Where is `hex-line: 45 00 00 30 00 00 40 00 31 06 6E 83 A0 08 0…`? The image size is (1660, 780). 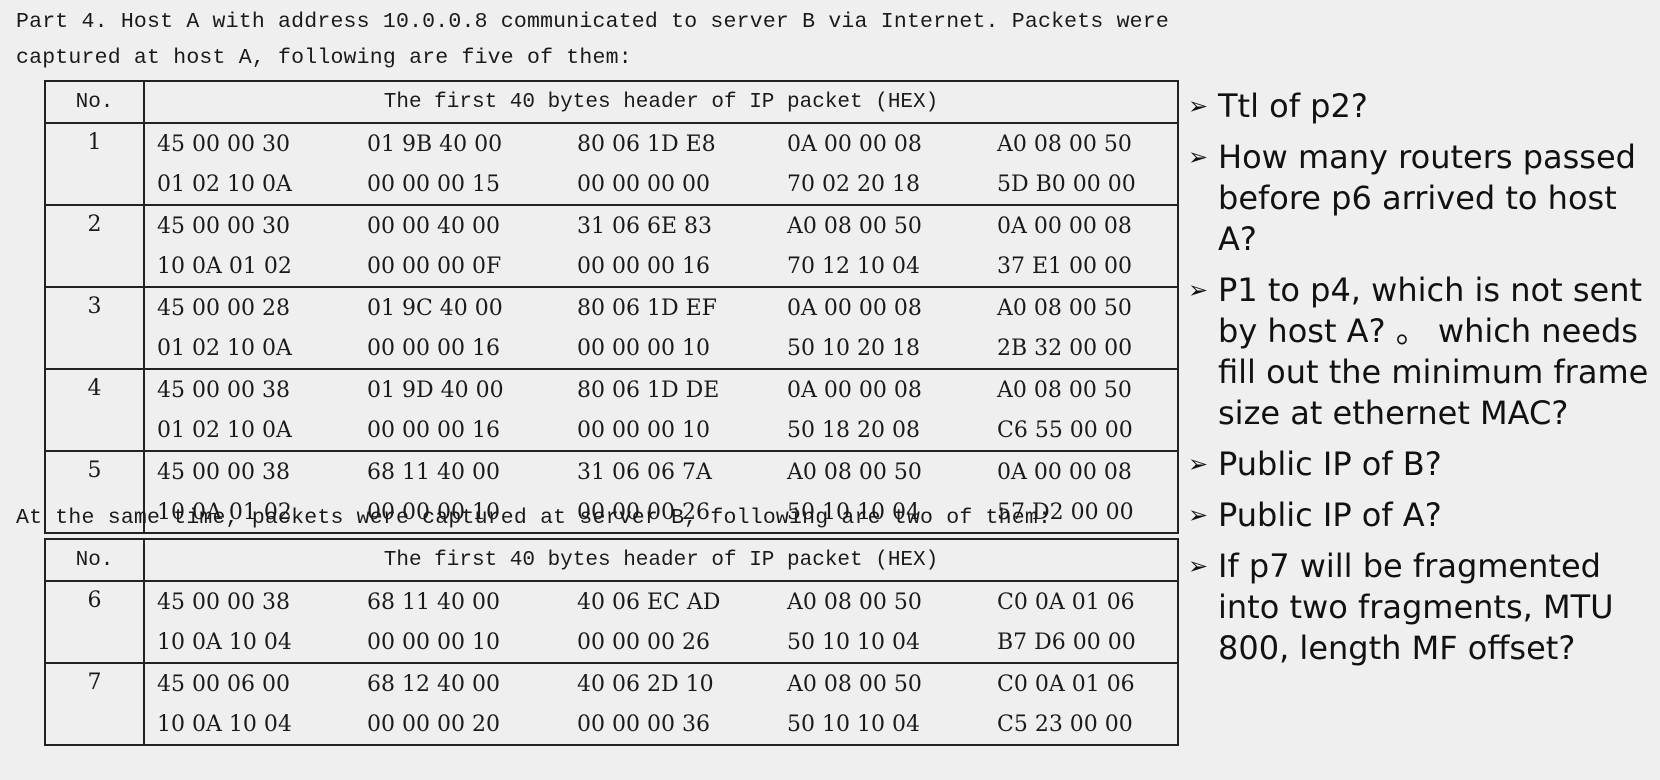 hex-line: 45 00 00 30 00 00 40 00 31 06 6E 83 A0 08 0… is located at coordinates (667, 226).